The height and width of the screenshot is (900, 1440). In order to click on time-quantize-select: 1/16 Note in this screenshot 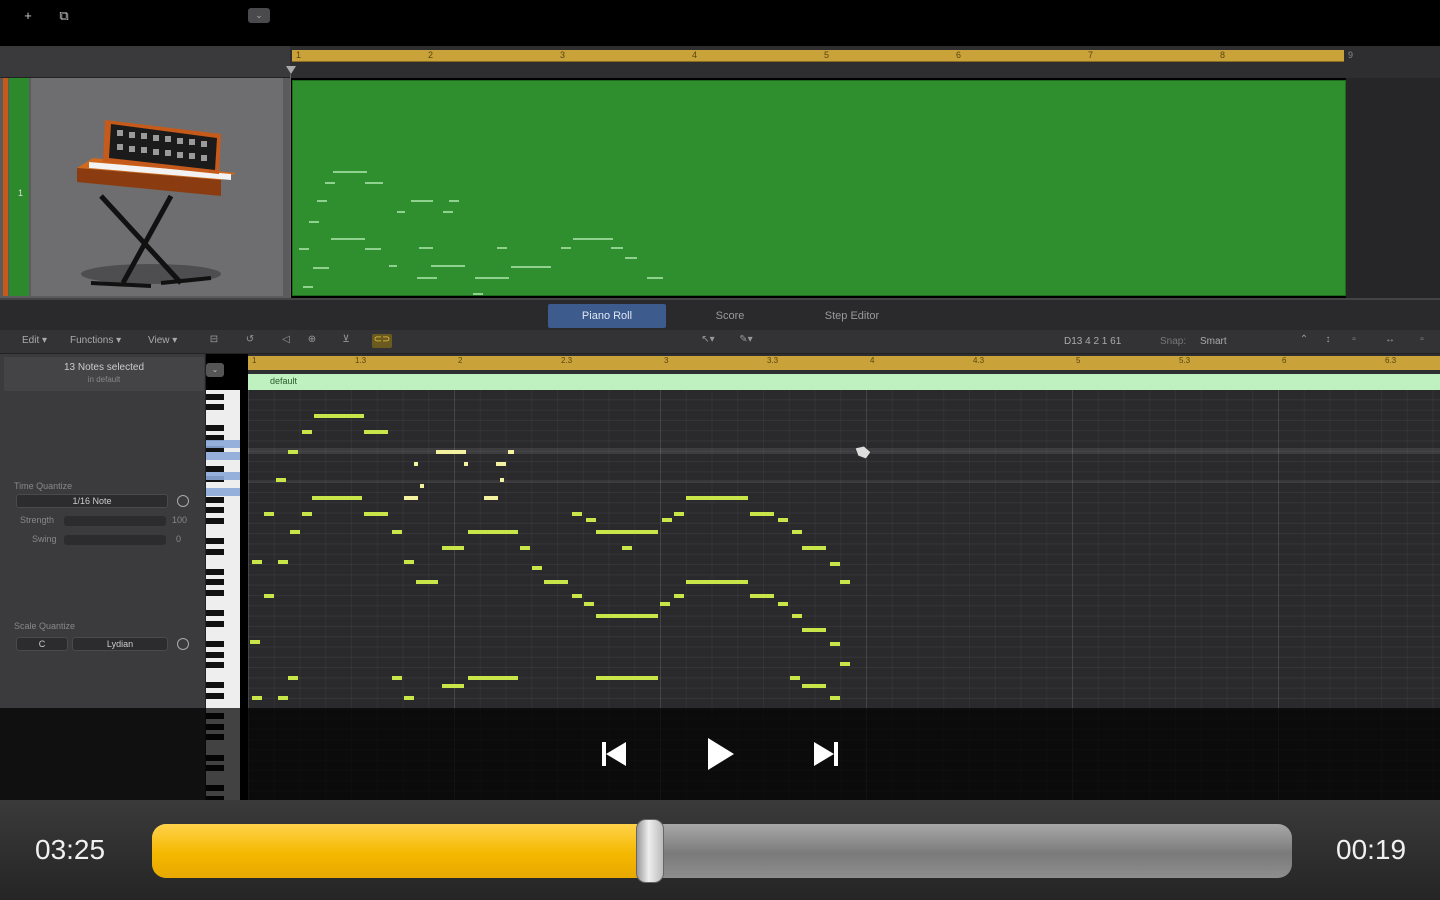, I will do `click(92, 501)`.